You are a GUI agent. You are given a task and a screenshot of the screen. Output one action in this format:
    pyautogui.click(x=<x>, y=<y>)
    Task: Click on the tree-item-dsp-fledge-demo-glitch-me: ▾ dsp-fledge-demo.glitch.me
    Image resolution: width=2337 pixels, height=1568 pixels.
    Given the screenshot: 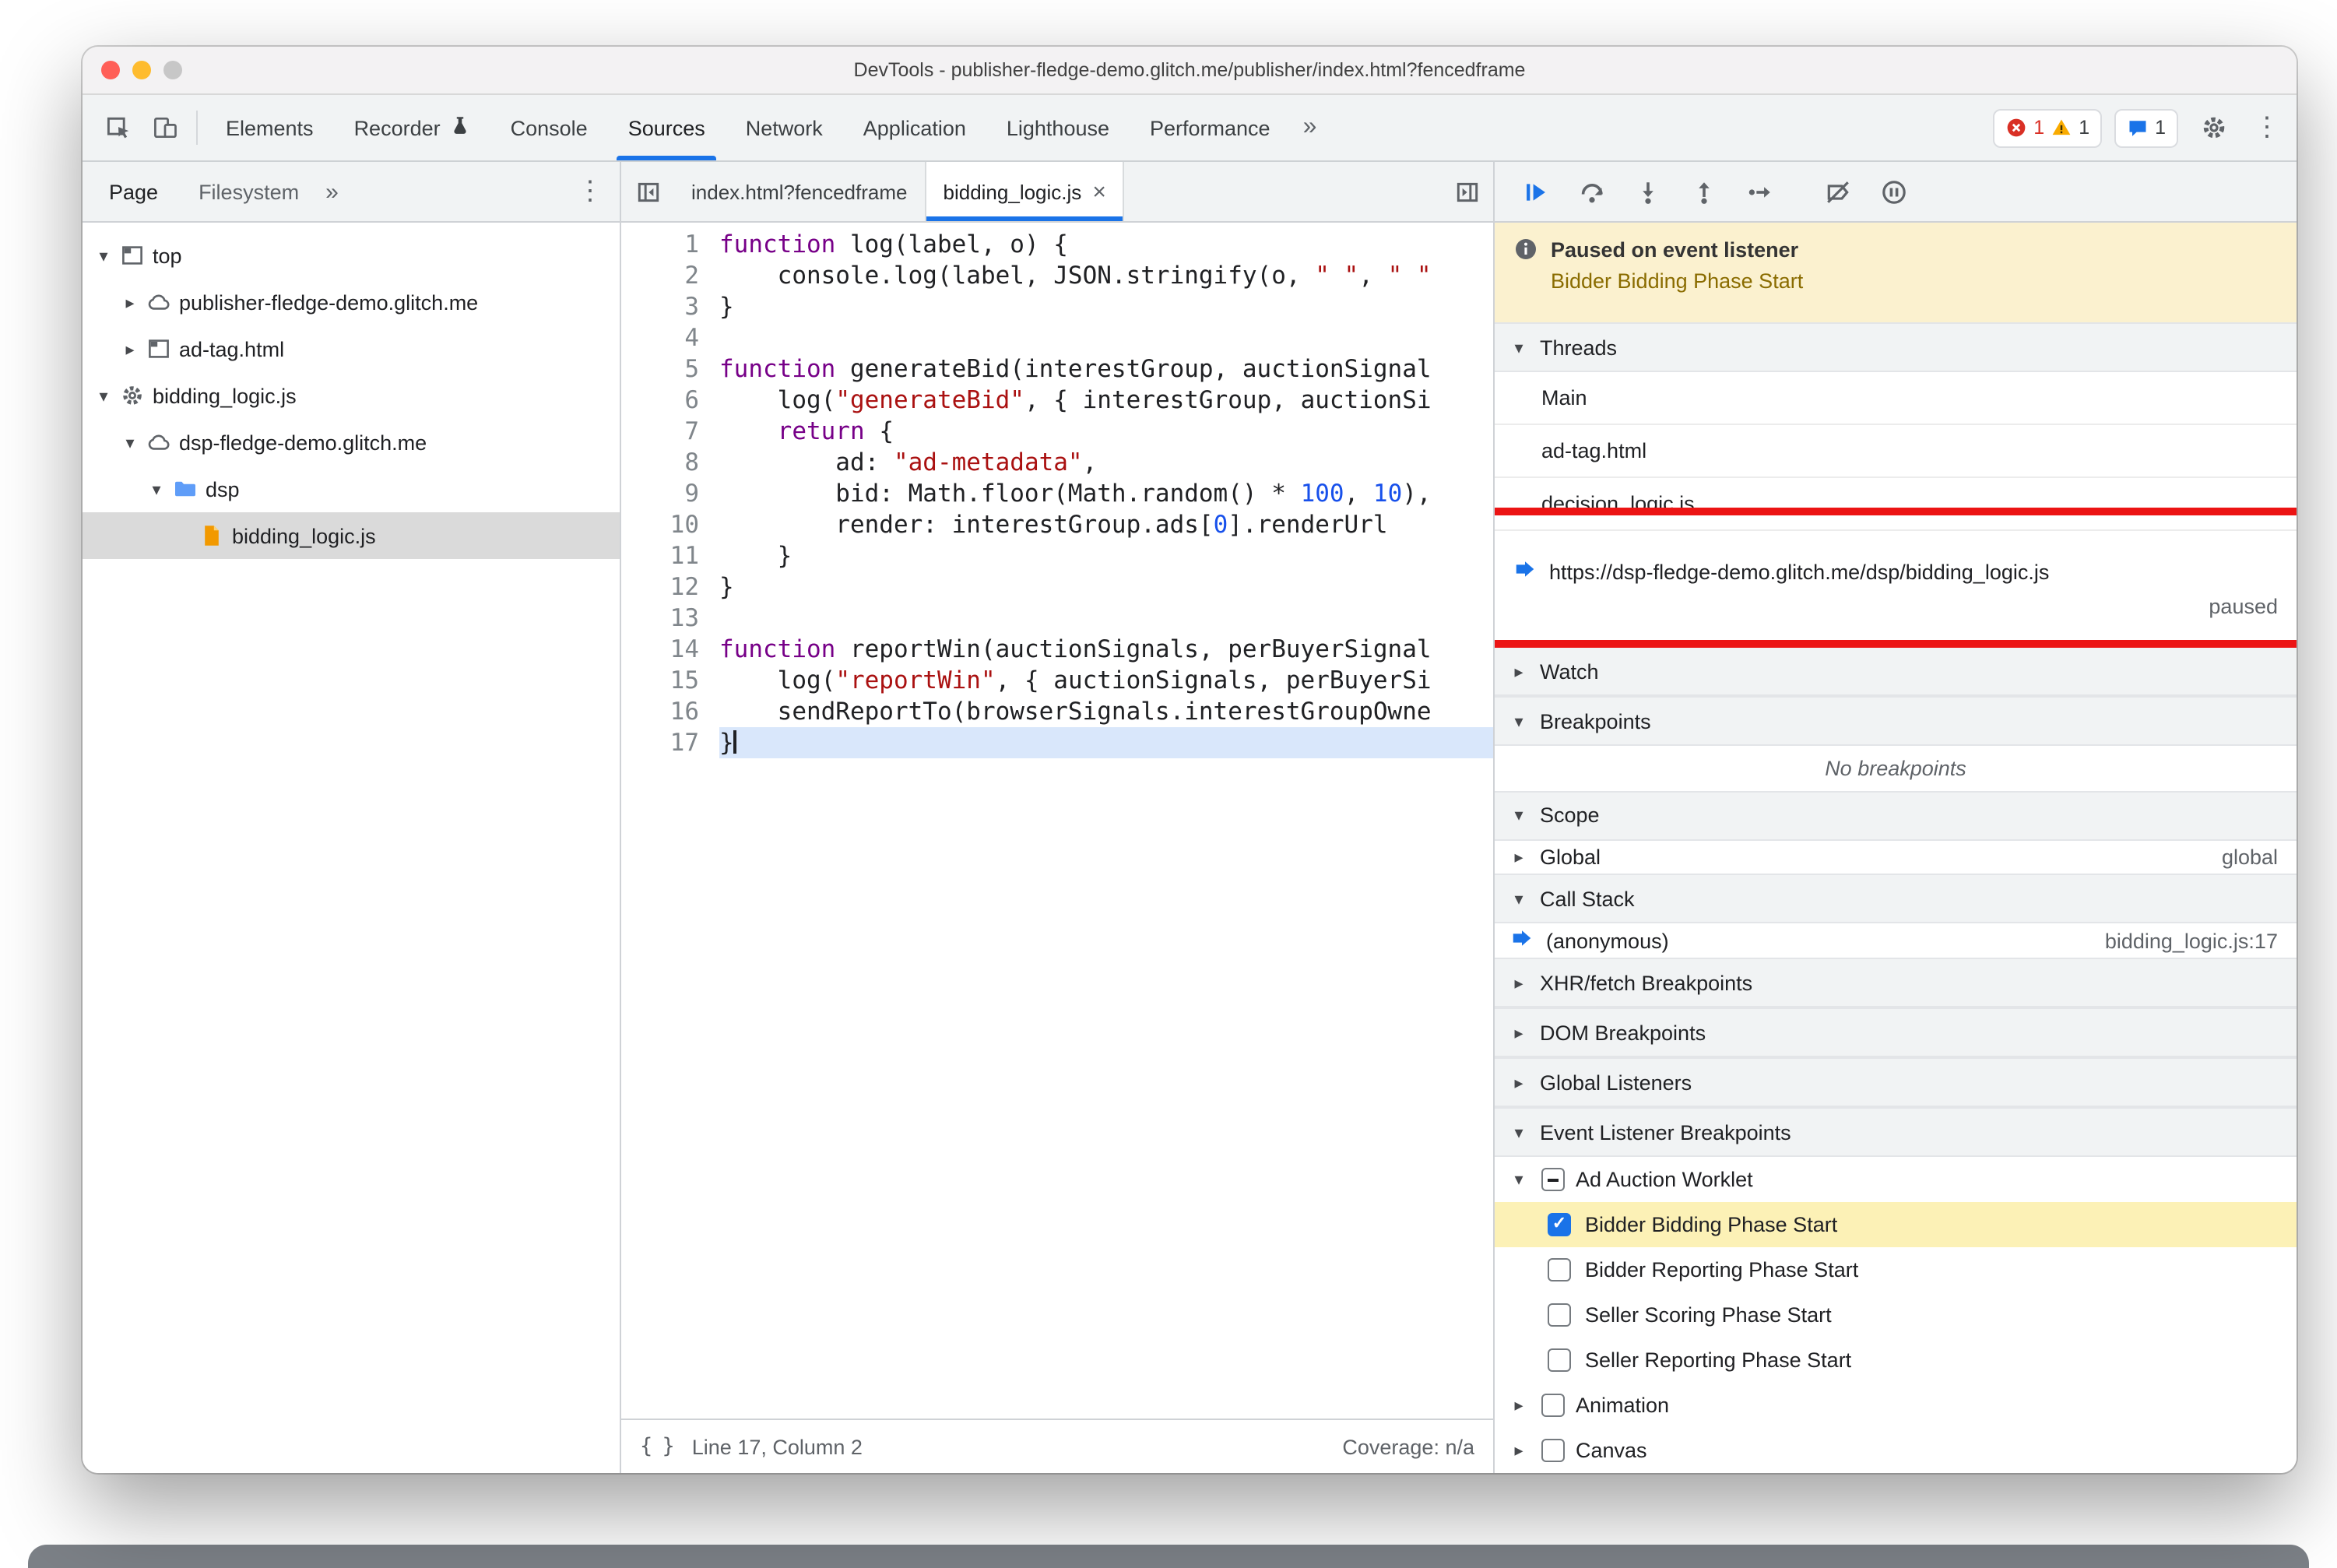 What is the action you would take?
    pyautogui.click(x=352, y=442)
    